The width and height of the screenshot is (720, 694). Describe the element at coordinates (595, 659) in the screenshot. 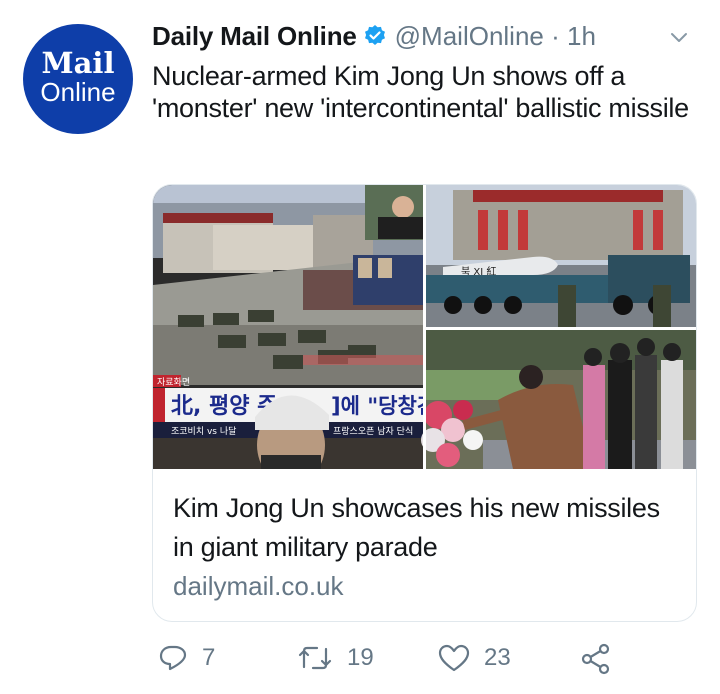

I see `share-icon` at that location.